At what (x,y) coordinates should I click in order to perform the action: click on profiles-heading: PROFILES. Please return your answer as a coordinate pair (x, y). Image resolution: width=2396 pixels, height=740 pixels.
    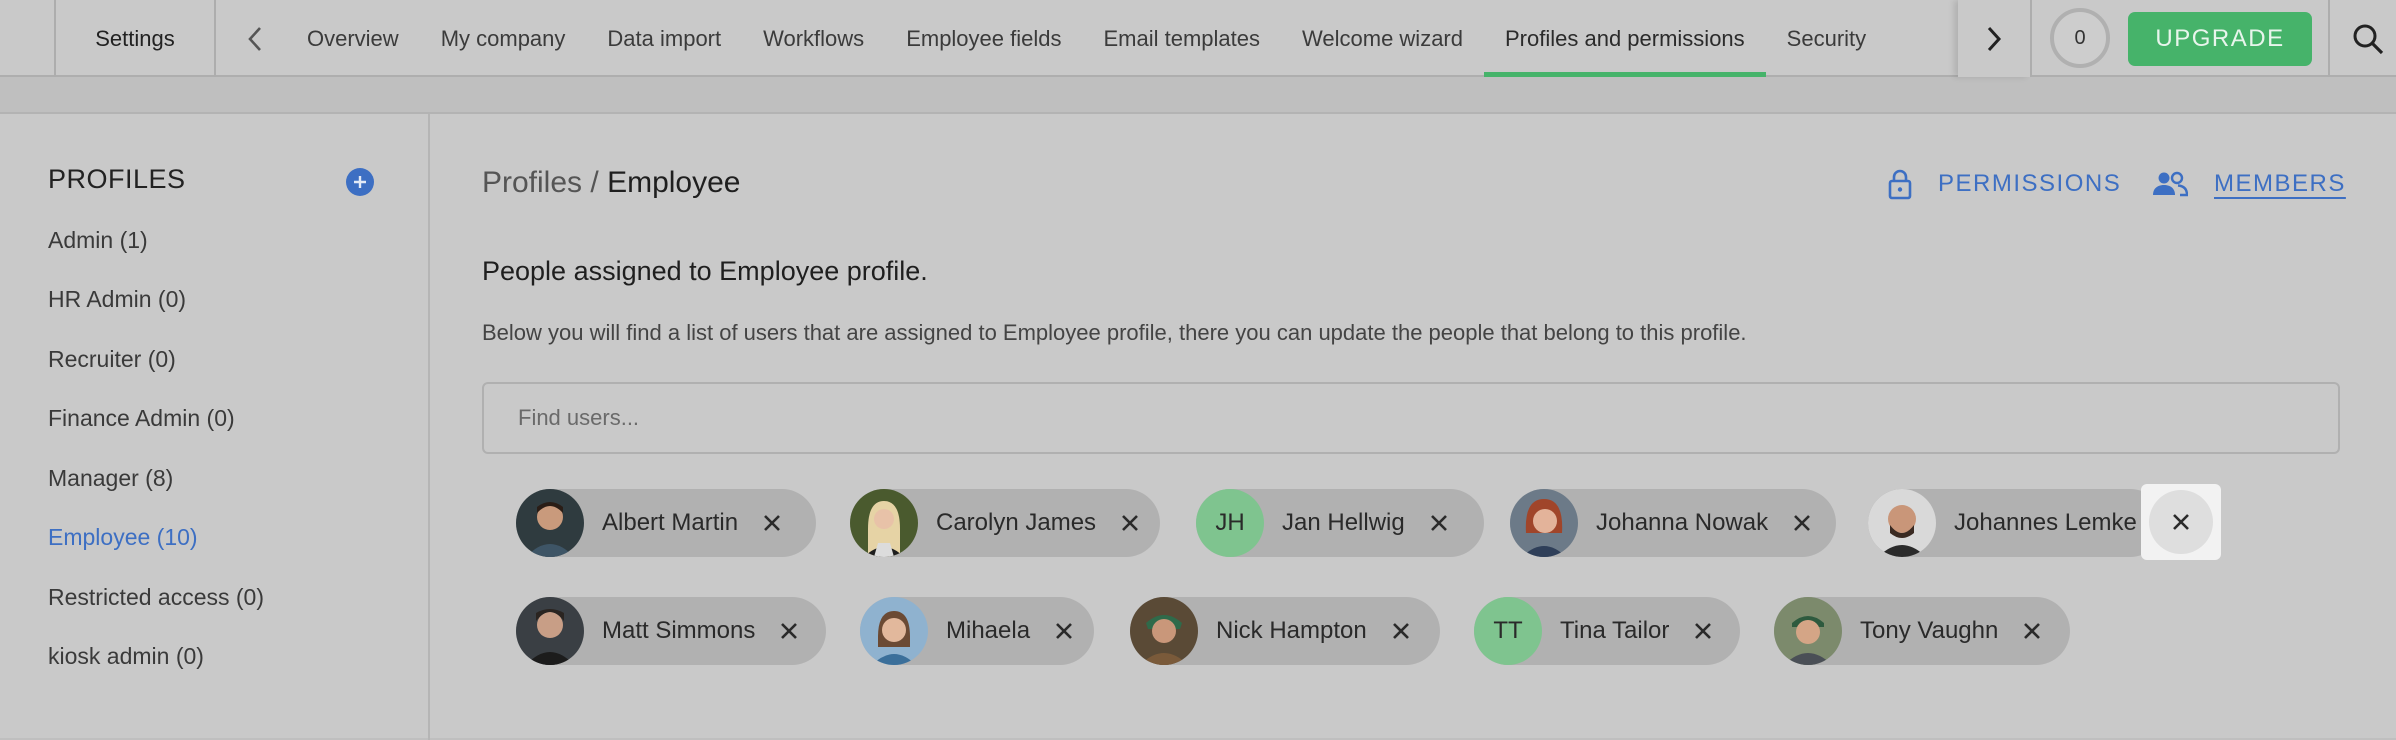
    Looking at the image, I should click on (117, 179).